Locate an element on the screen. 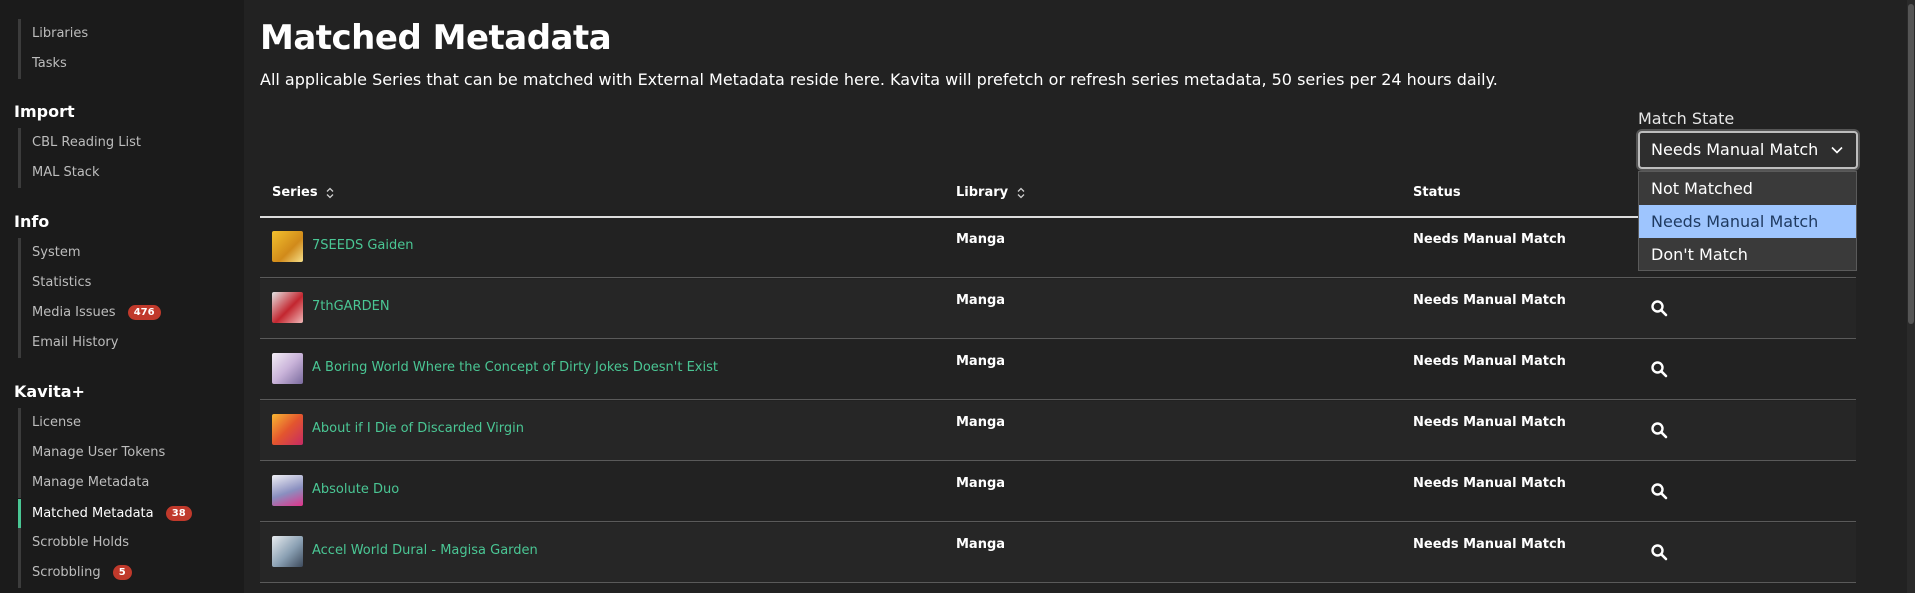 The image size is (1915, 593). sidebar-item-manage-metadata: Manage Metadata is located at coordinates (130, 483).